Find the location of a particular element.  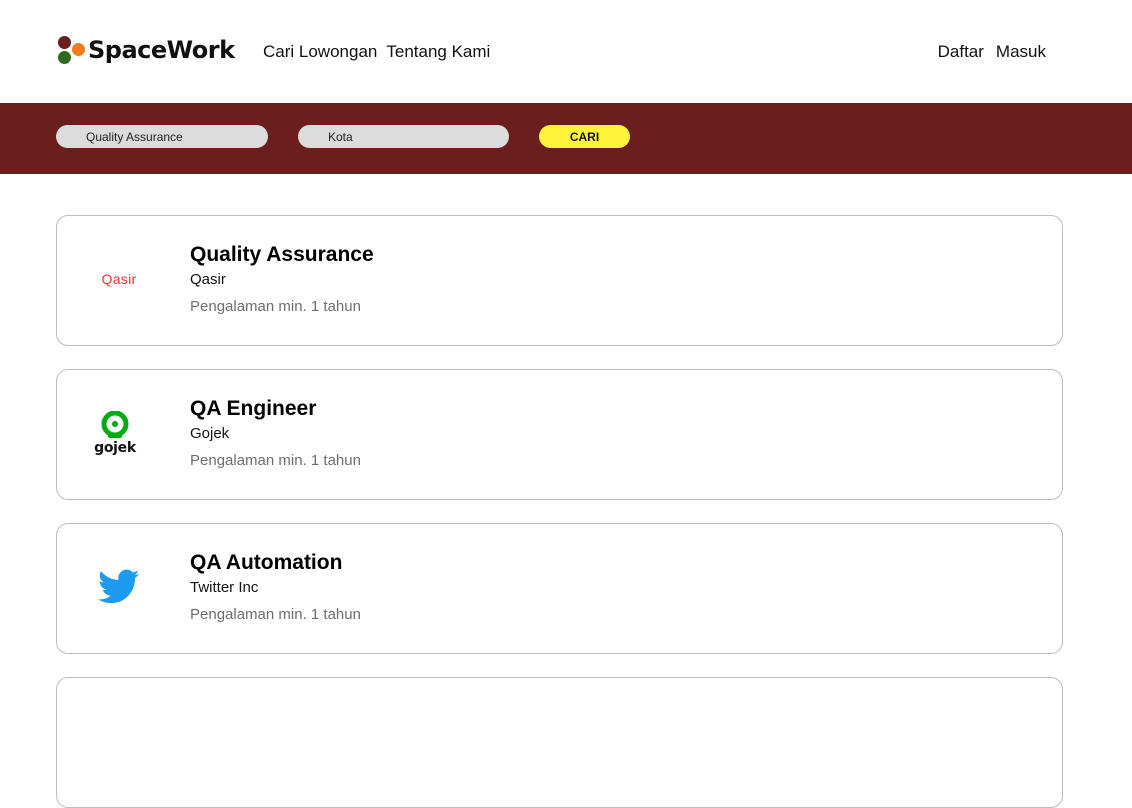

nav-link-tentang-kami: Tentang Kami is located at coordinates (438, 52).